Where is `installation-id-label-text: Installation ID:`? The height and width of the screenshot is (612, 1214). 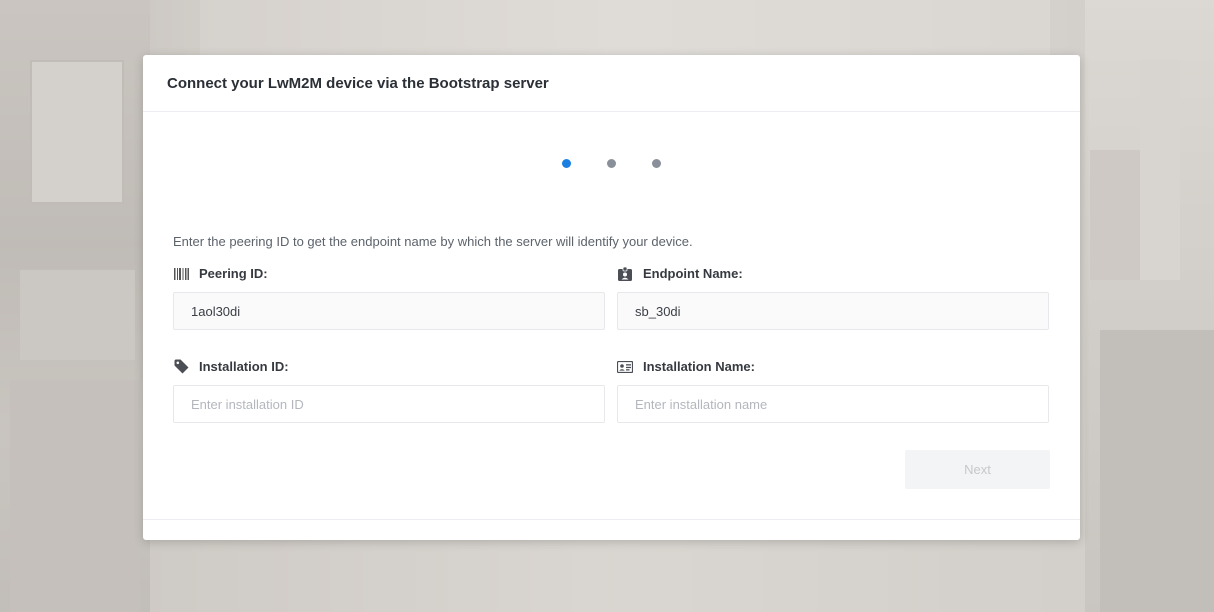
installation-id-label-text: Installation ID: is located at coordinates (244, 366).